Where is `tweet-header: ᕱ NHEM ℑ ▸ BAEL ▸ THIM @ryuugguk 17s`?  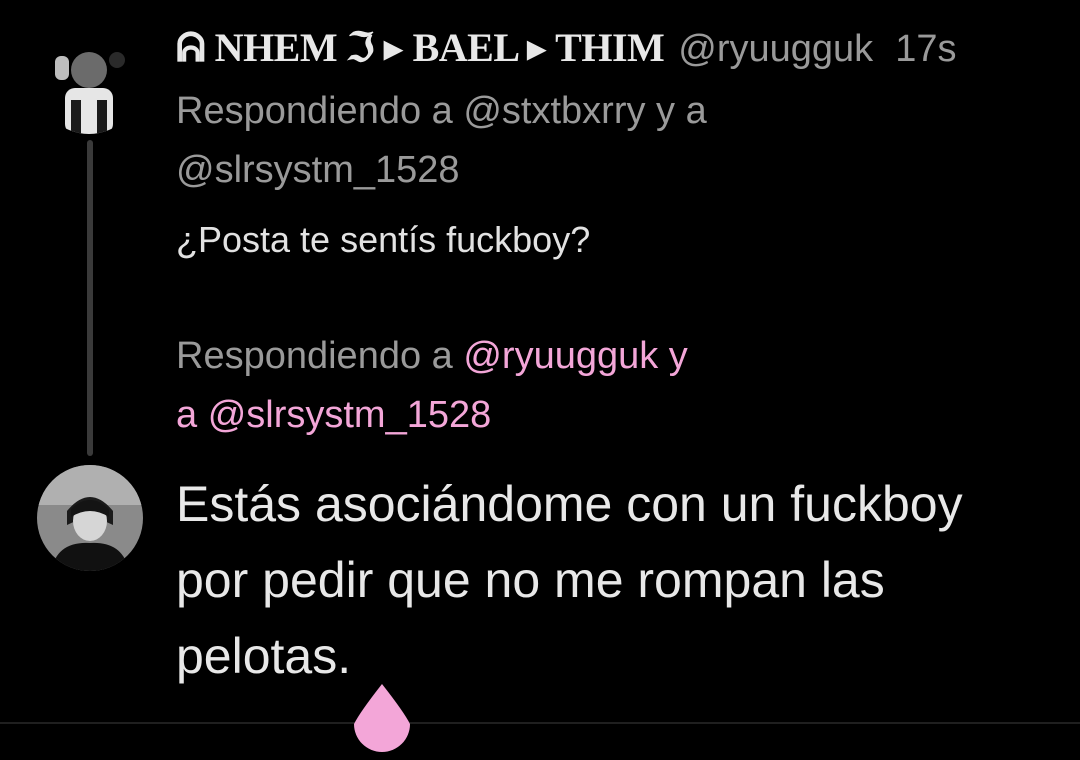
tweet-header: ᕱ NHEM ℑ ▸ BAEL ▸ THIM @ryuugguk 17s is located at coordinates (566, 48).